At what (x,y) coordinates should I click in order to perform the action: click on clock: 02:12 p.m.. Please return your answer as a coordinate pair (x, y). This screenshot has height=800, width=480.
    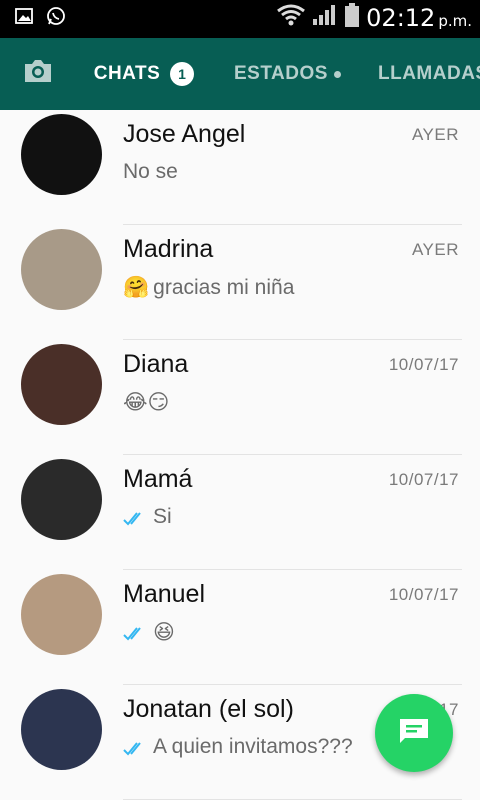
    Looking at the image, I should click on (419, 17).